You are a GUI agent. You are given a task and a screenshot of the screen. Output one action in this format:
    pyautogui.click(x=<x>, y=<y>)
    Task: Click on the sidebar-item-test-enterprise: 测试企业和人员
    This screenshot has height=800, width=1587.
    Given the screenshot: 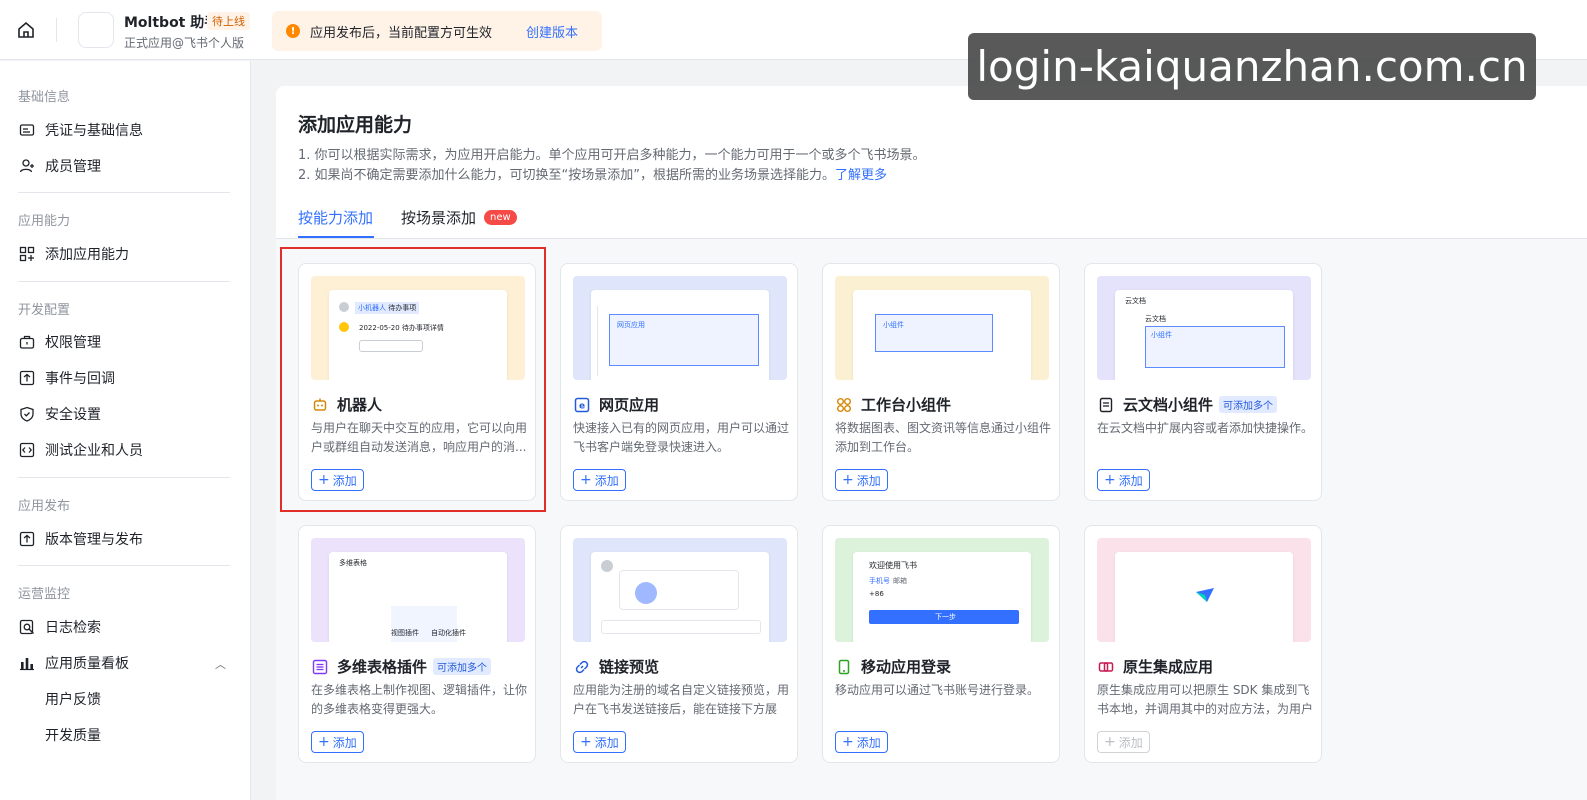 What is the action you would take?
    pyautogui.click(x=80, y=450)
    